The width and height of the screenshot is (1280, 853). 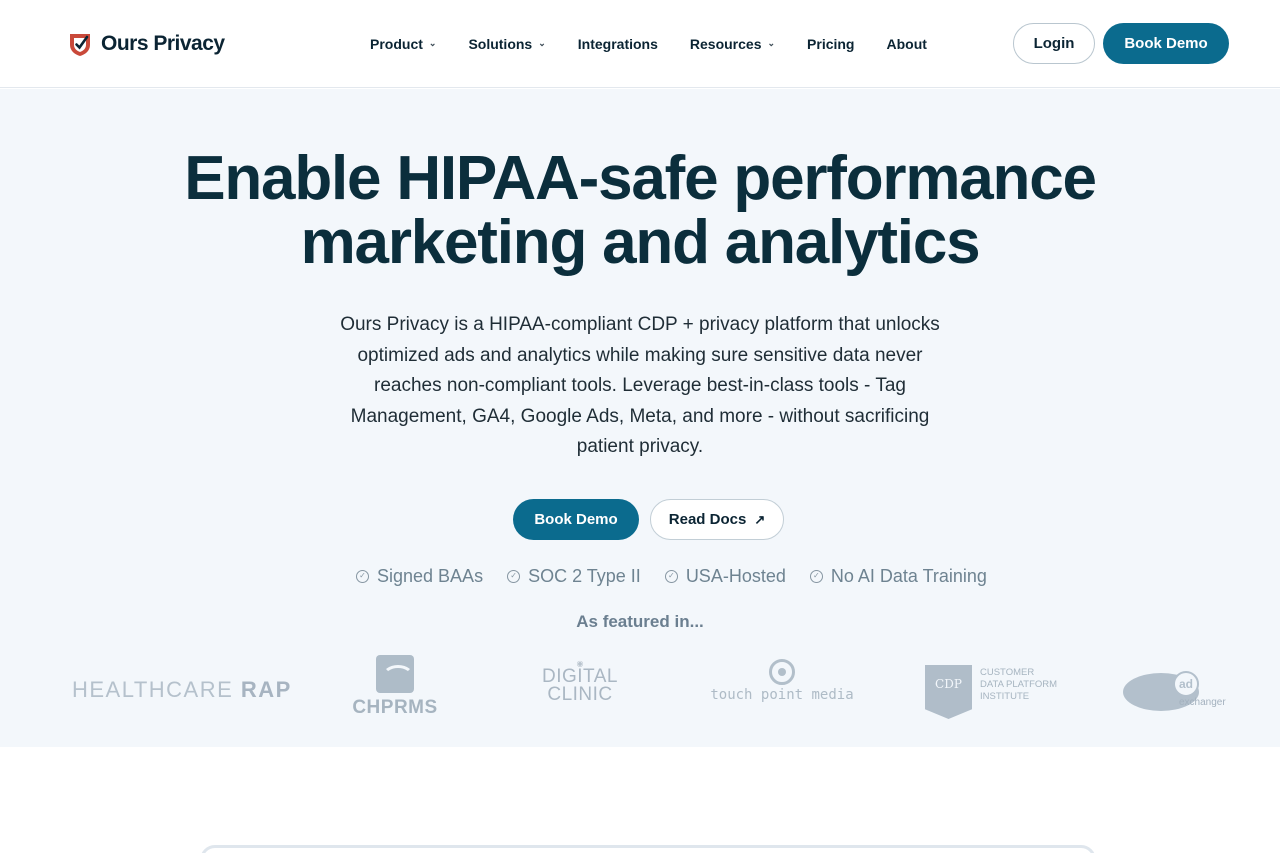 I want to click on cdp-line1: CUSTOMER, so click(x=1007, y=672).